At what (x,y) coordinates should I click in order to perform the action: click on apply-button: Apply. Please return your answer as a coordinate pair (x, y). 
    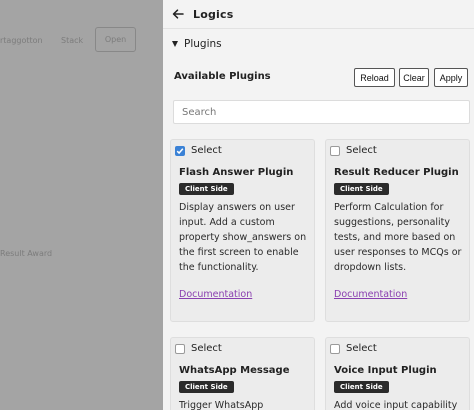
    Looking at the image, I should click on (451, 77).